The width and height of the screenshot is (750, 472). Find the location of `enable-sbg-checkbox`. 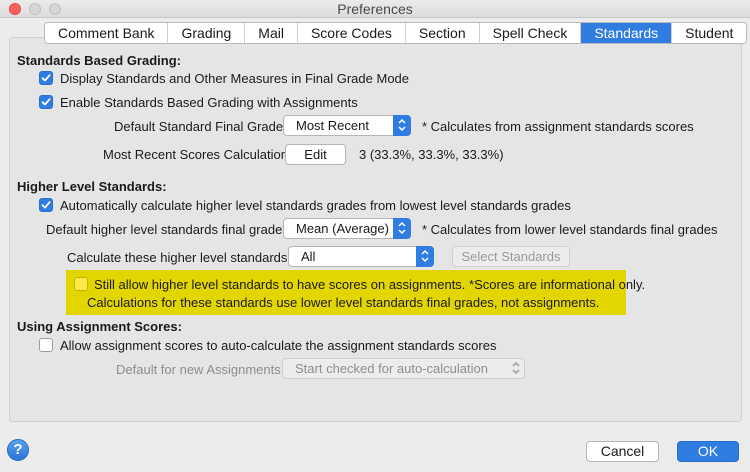

enable-sbg-checkbox is located at coordinates (46, 102).